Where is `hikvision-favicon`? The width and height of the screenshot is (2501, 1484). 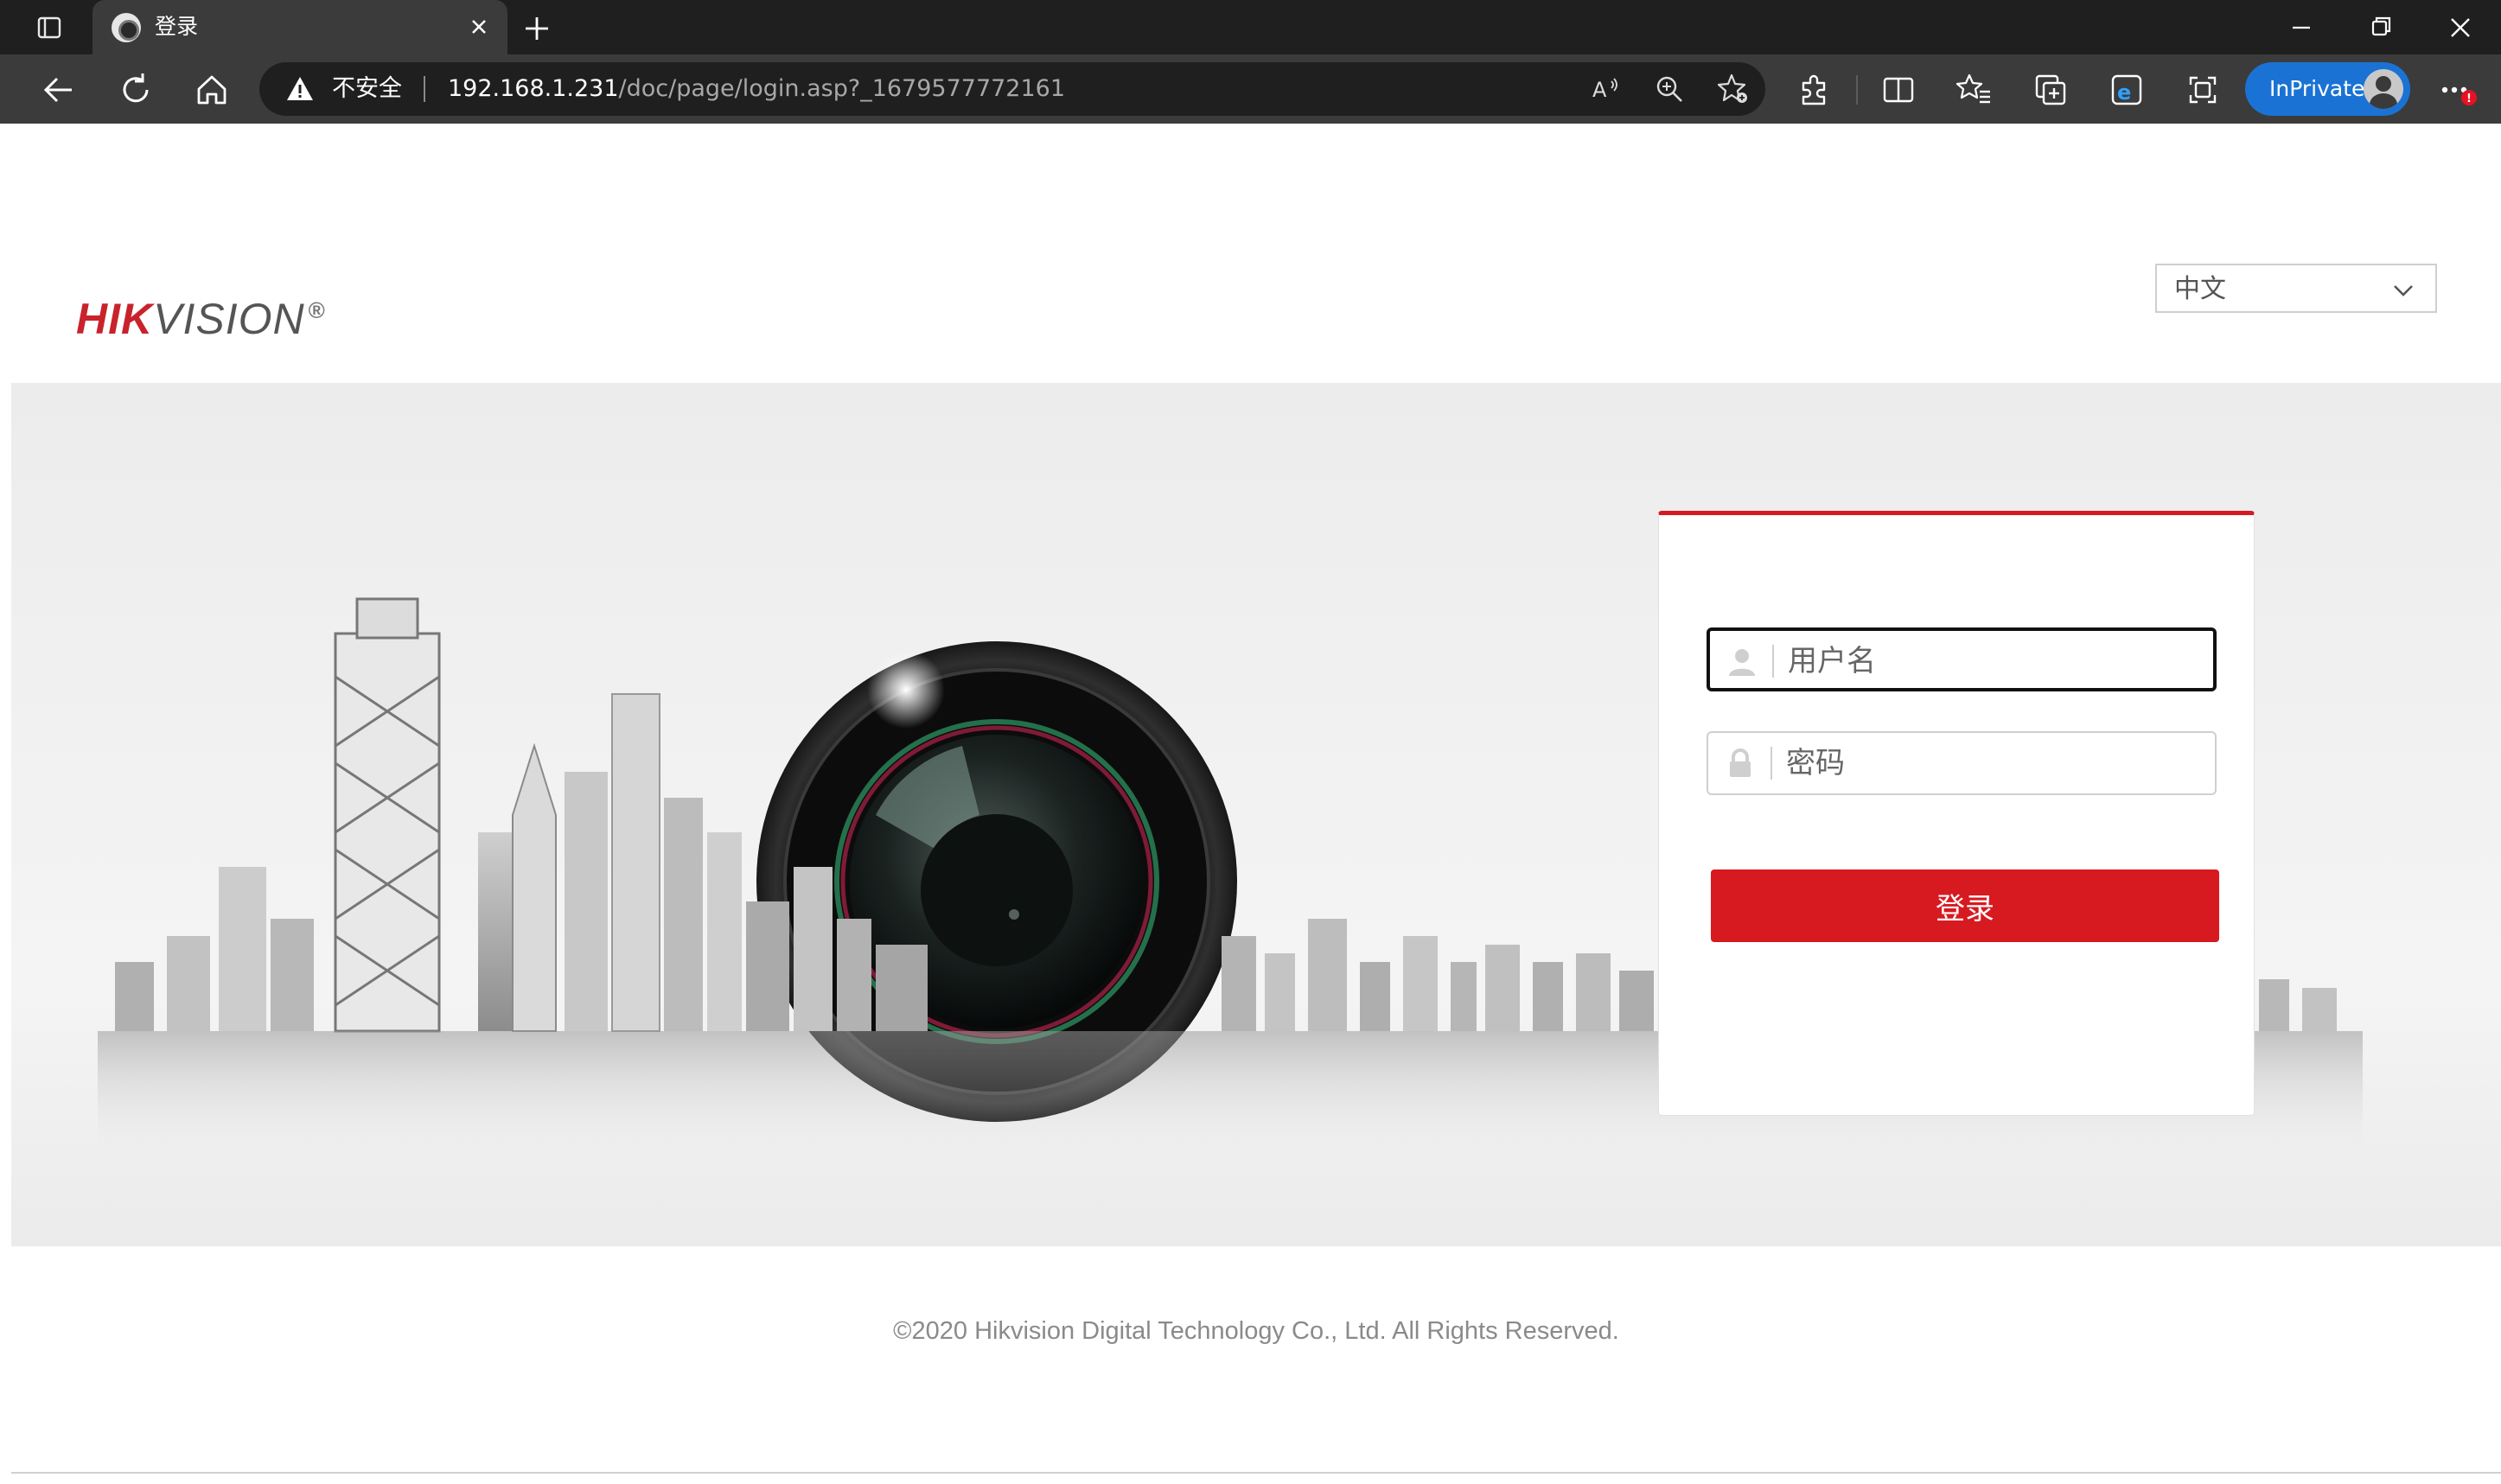 hikvision-favicon is located at coordinates (126, 27).